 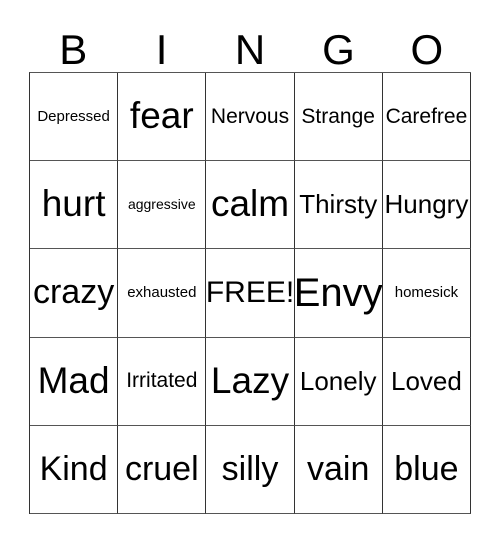 I want to click on bingo-cell-i5: cruel, so click(x=162, y=470).